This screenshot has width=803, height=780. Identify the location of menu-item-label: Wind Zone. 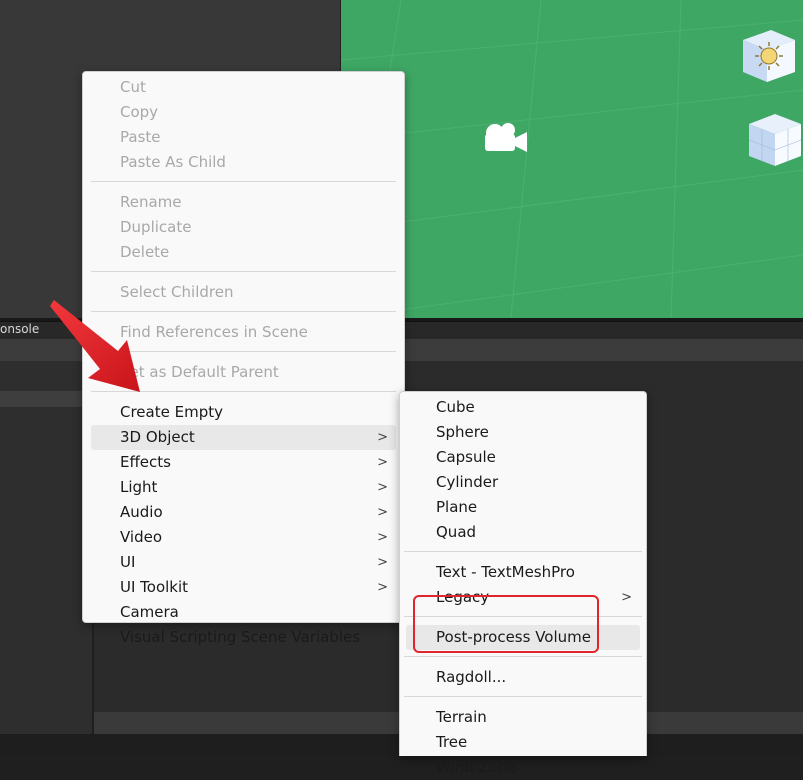
(476, 767).